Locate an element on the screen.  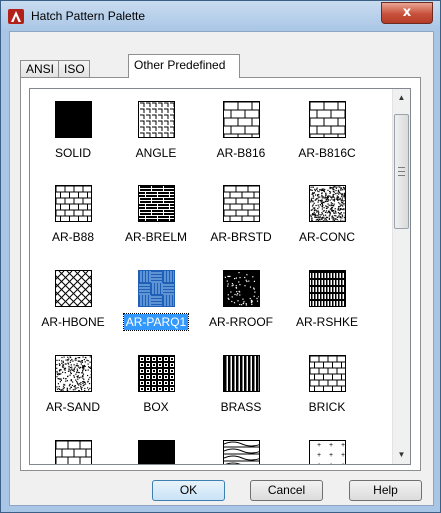
pattern-name: BRASS is located at coordinates (241, 407).